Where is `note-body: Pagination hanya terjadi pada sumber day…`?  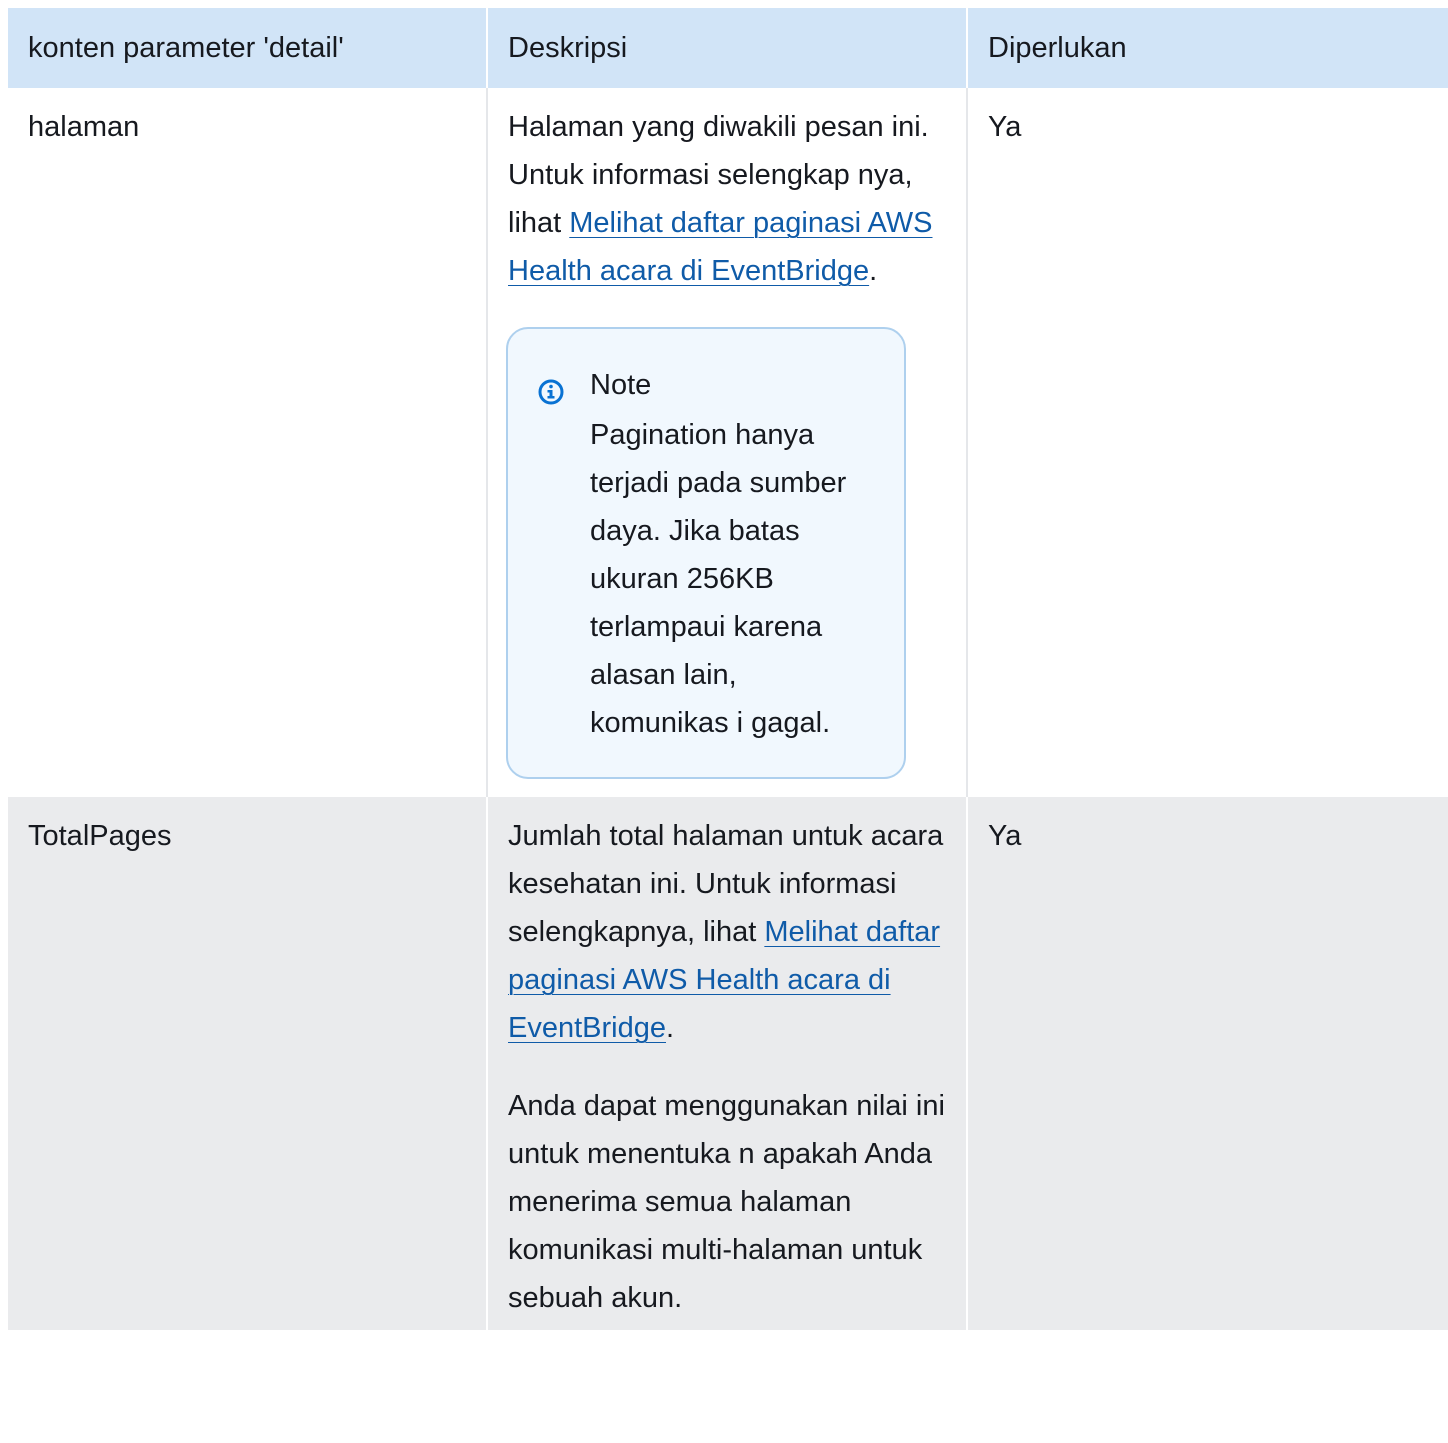 note-body: Pagination hanya terjadi pada sumber day… is located at coordinates (718, 579).